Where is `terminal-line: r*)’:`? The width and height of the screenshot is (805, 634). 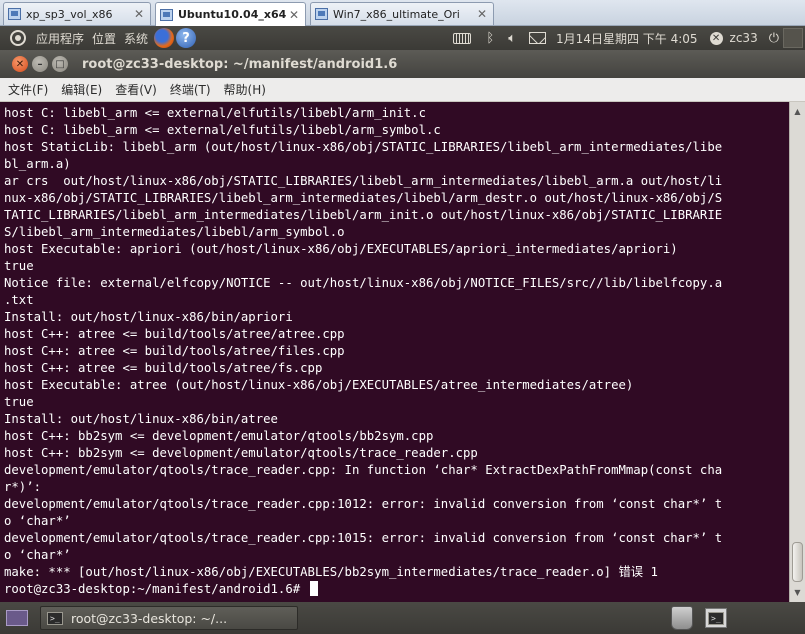
terminal-line: r*)’: is located at coordinates (23, 487).